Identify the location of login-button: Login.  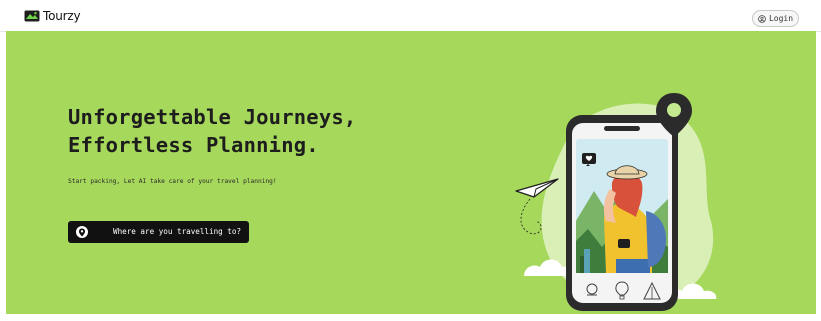
(775, 18).